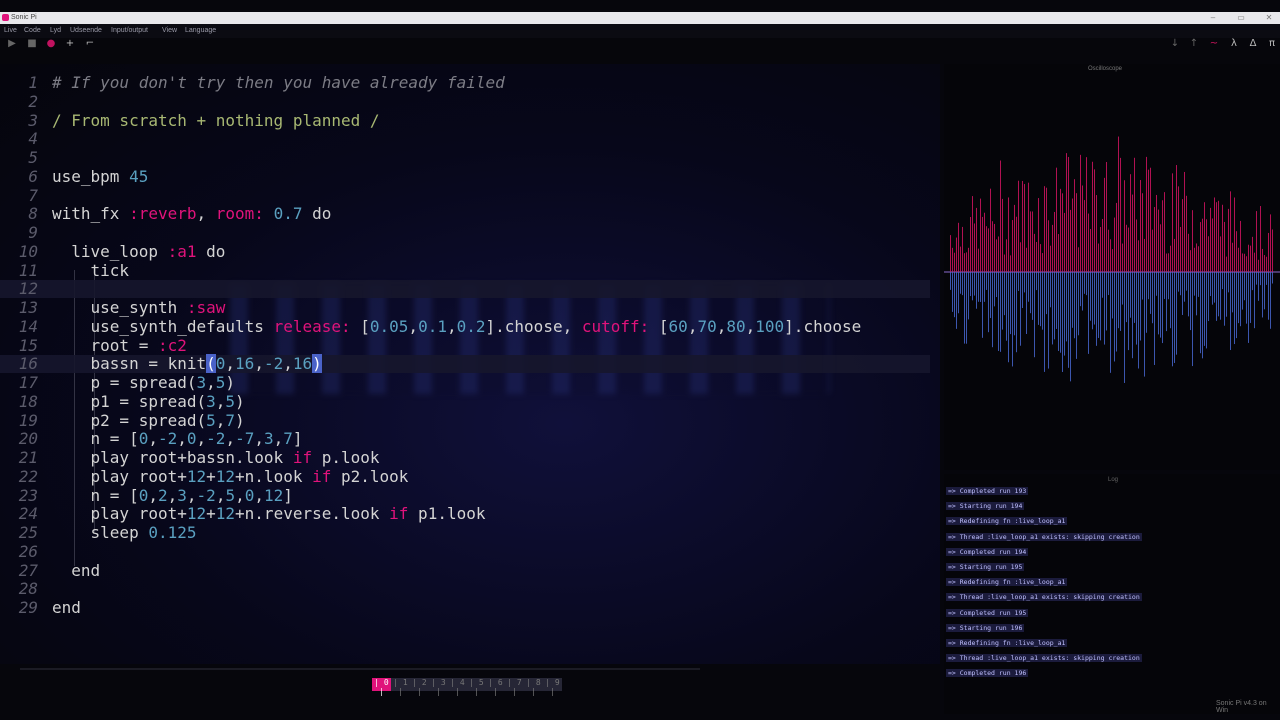 The width and height of the screenshot is (1280, 720). Describe the element at coordinates (187, 364) in the screenshot. I see `code-text: bassn = knit(0,16,-2,16)` at that location.